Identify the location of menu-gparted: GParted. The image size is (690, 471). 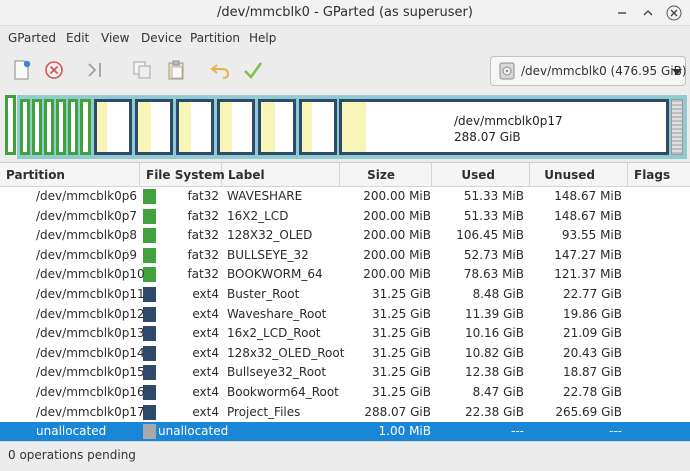
(32, 38).